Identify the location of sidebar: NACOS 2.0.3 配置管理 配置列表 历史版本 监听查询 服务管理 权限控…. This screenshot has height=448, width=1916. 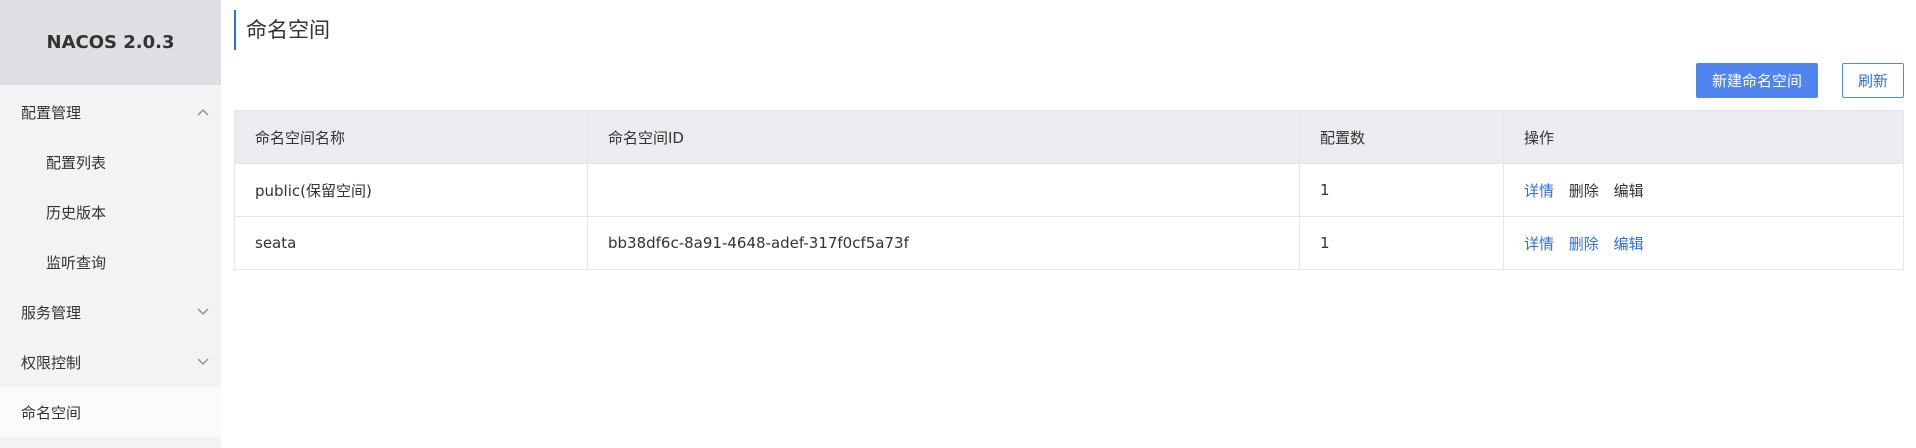
(110, 224).